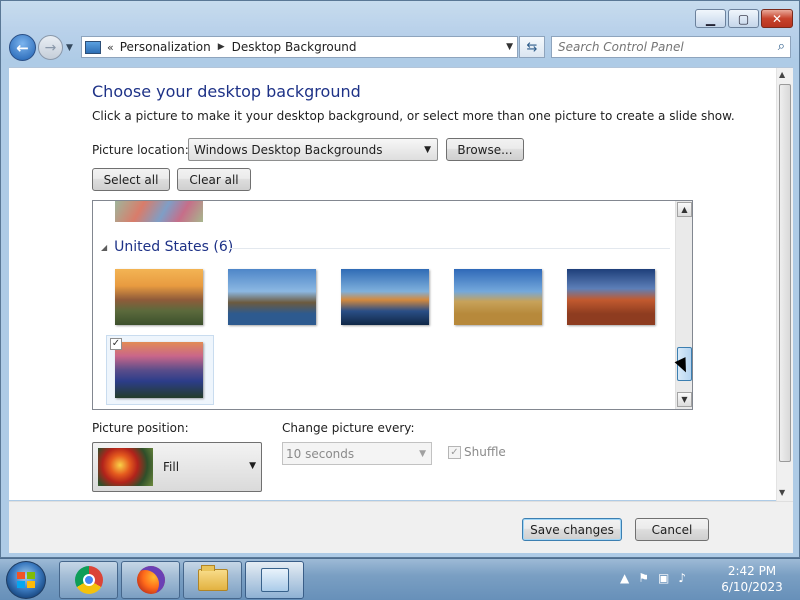  I want to click on gallery-scrollbar: ▲ ▼, so click(683, 305).